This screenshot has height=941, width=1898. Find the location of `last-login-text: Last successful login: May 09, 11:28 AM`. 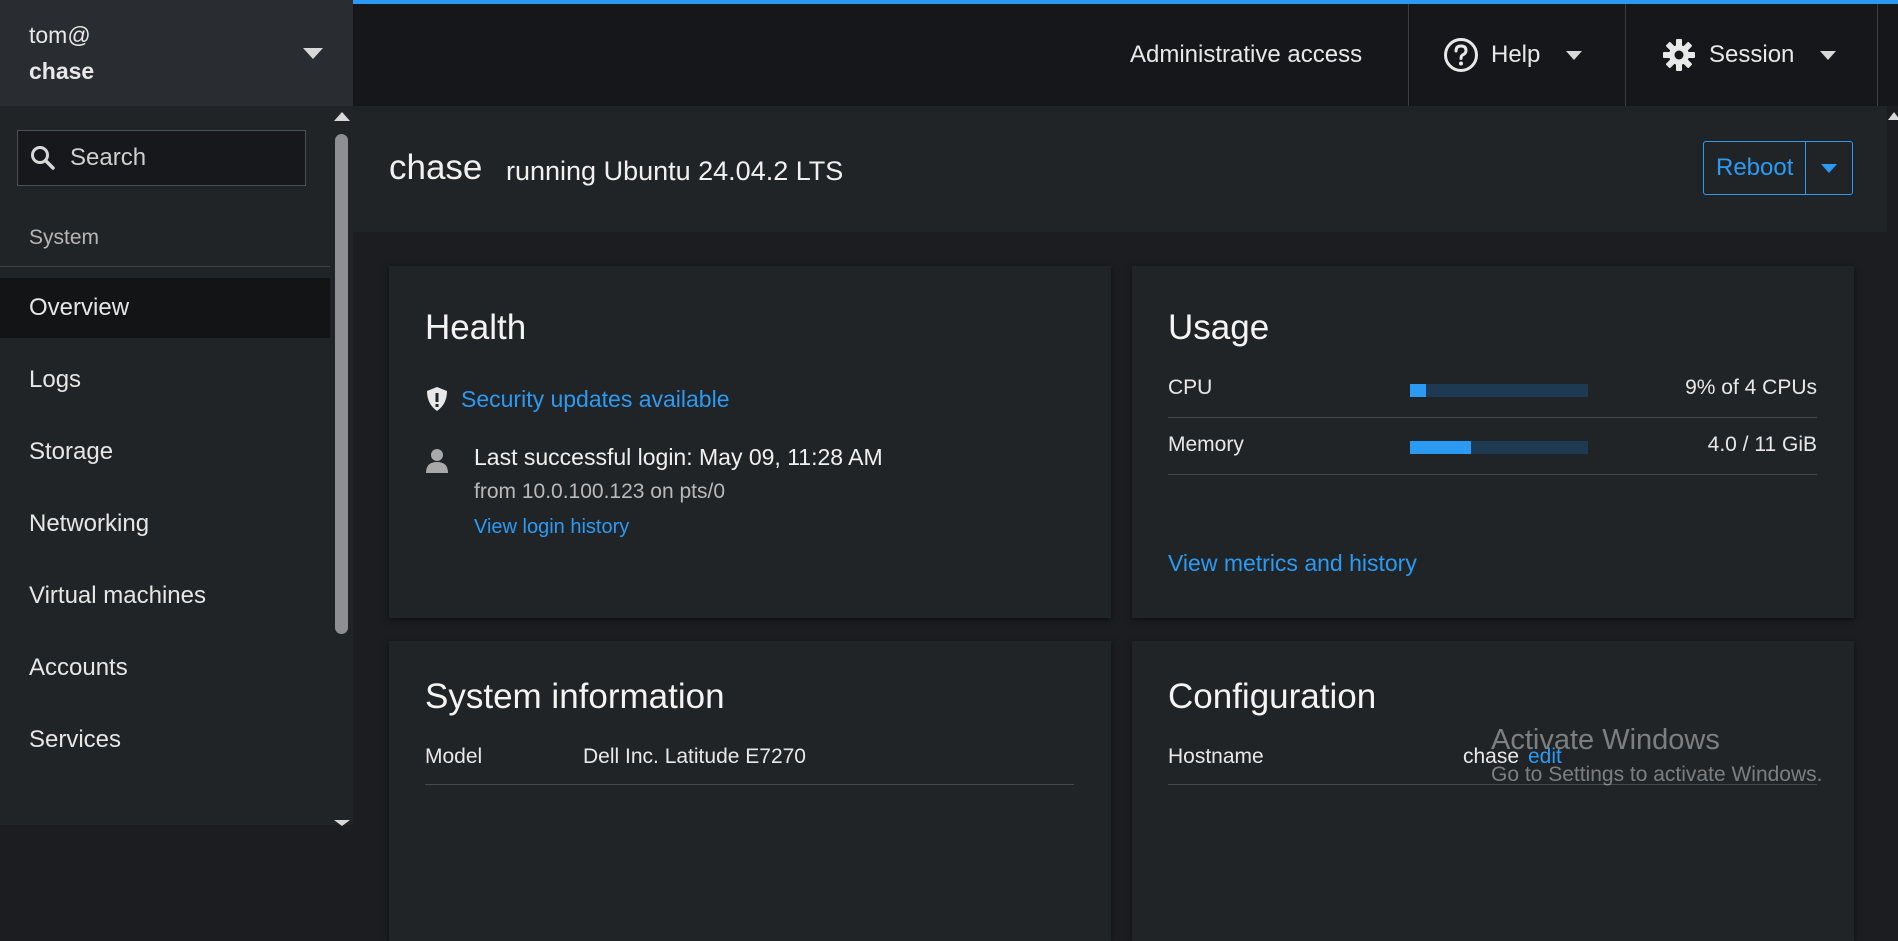

last-login-text: Last successful login: May 09, 11:28 AM is located at coordinates (678, 457).